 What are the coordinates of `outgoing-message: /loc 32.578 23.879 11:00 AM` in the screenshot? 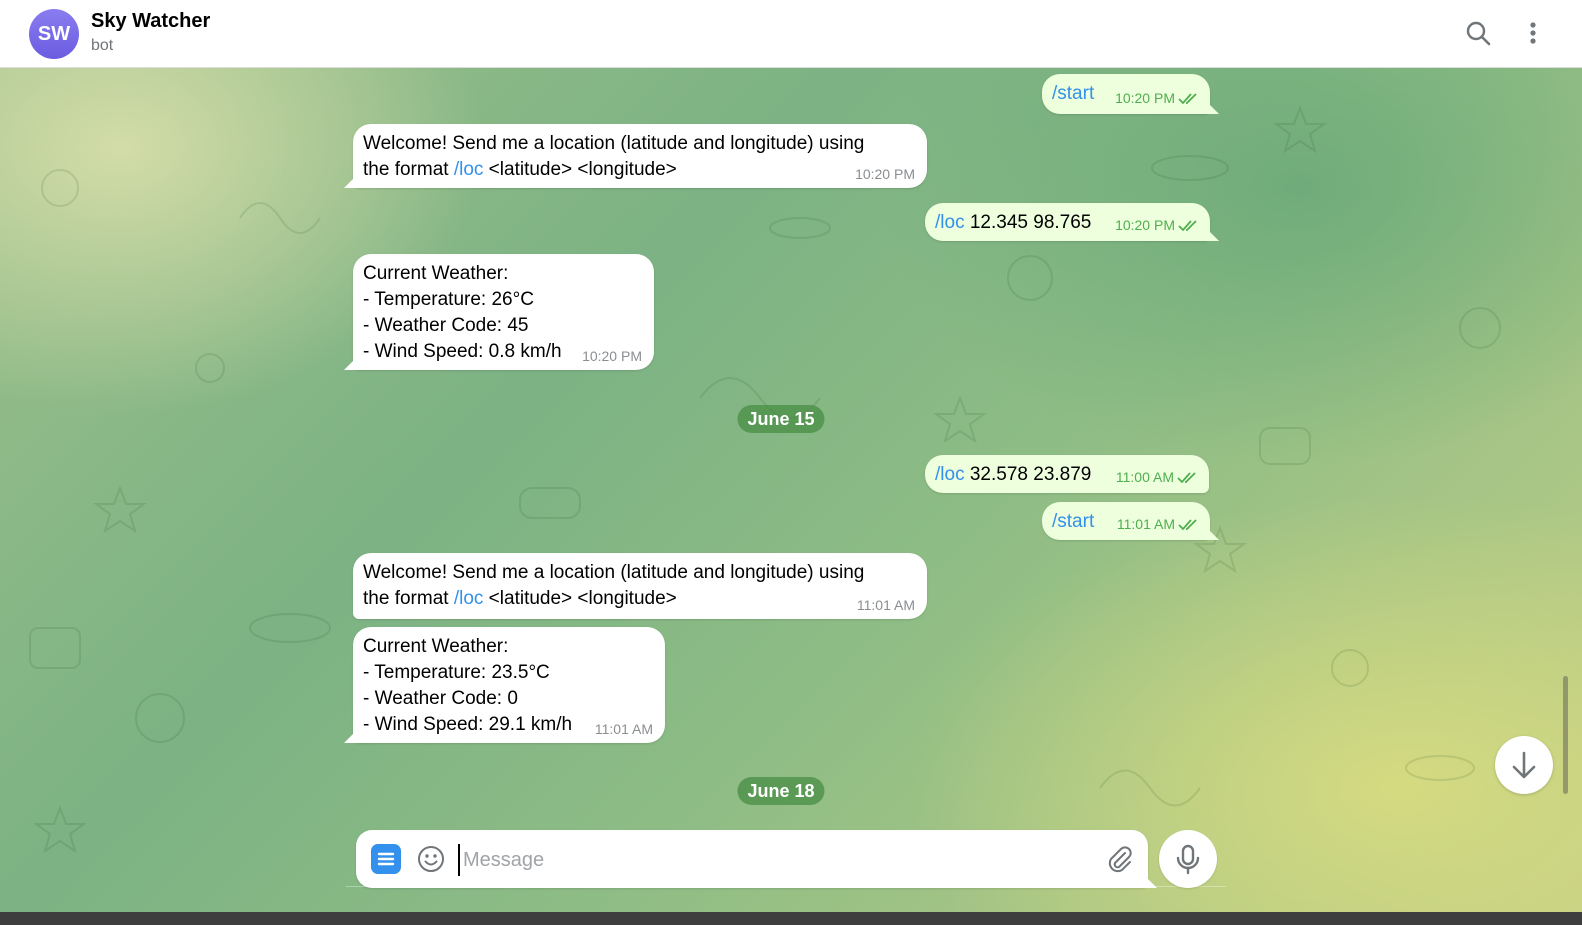 It's located at (1067, 474).